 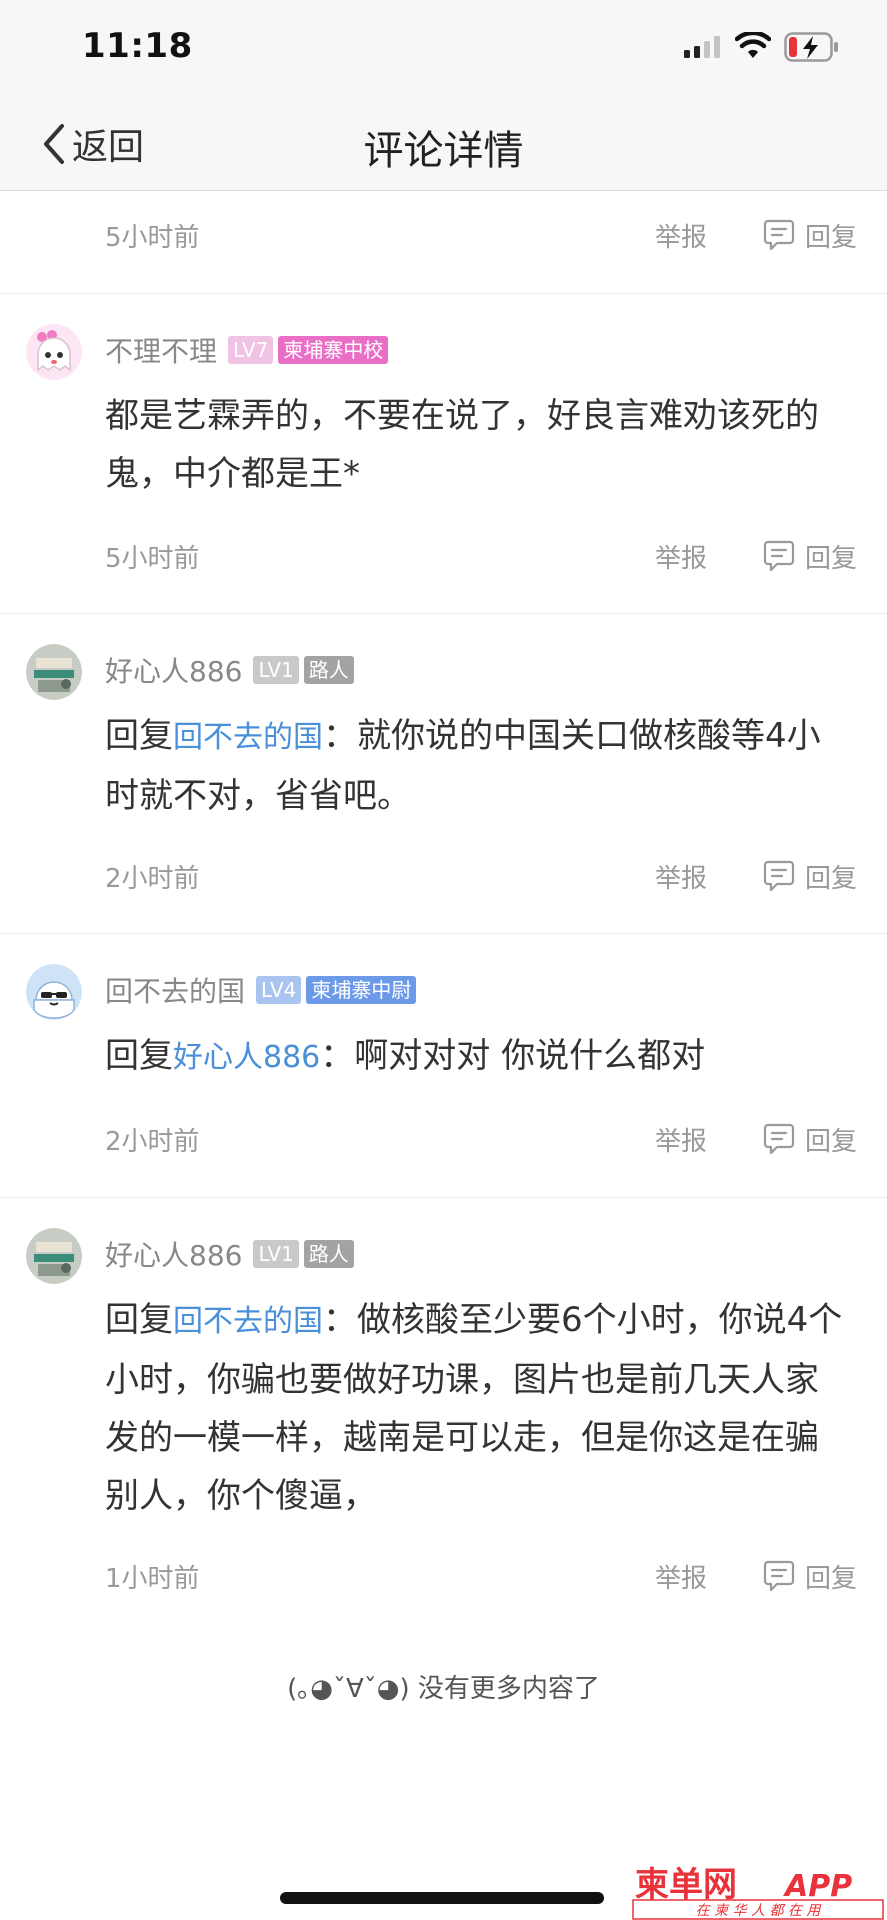 I want to click on home-indicator, so click(x=442, y=1898).